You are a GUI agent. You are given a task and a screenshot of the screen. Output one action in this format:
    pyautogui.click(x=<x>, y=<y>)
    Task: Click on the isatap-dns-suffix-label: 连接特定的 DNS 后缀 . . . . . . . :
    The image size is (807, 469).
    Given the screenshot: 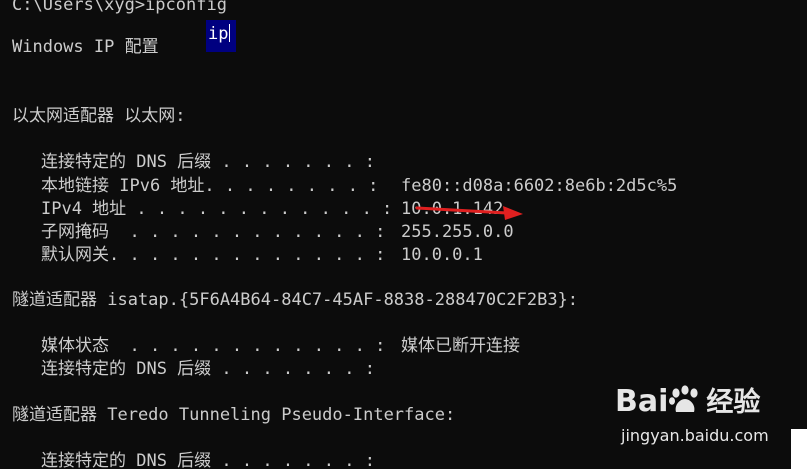 What is the action you would take?
    pyautogui.click(x=208, y=369)
    